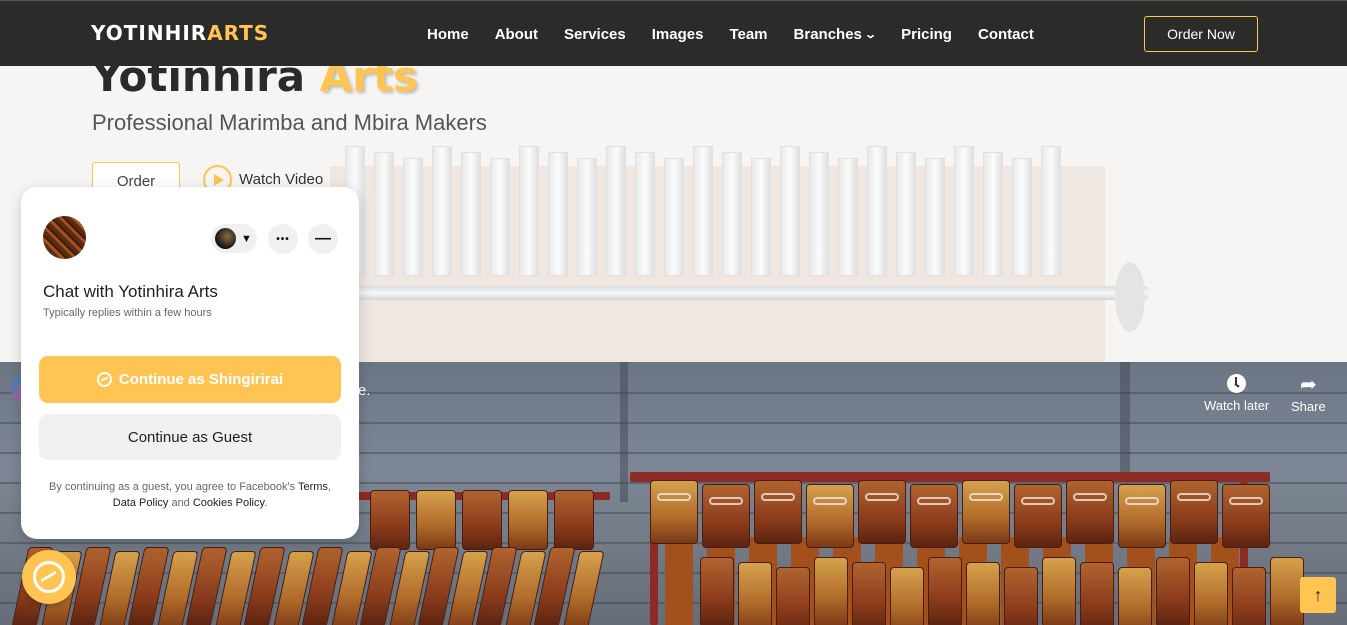 This screenshot has height=625, width=1347. I want to click on site-logo: YOTINHIRARTS, so click(180, 33).